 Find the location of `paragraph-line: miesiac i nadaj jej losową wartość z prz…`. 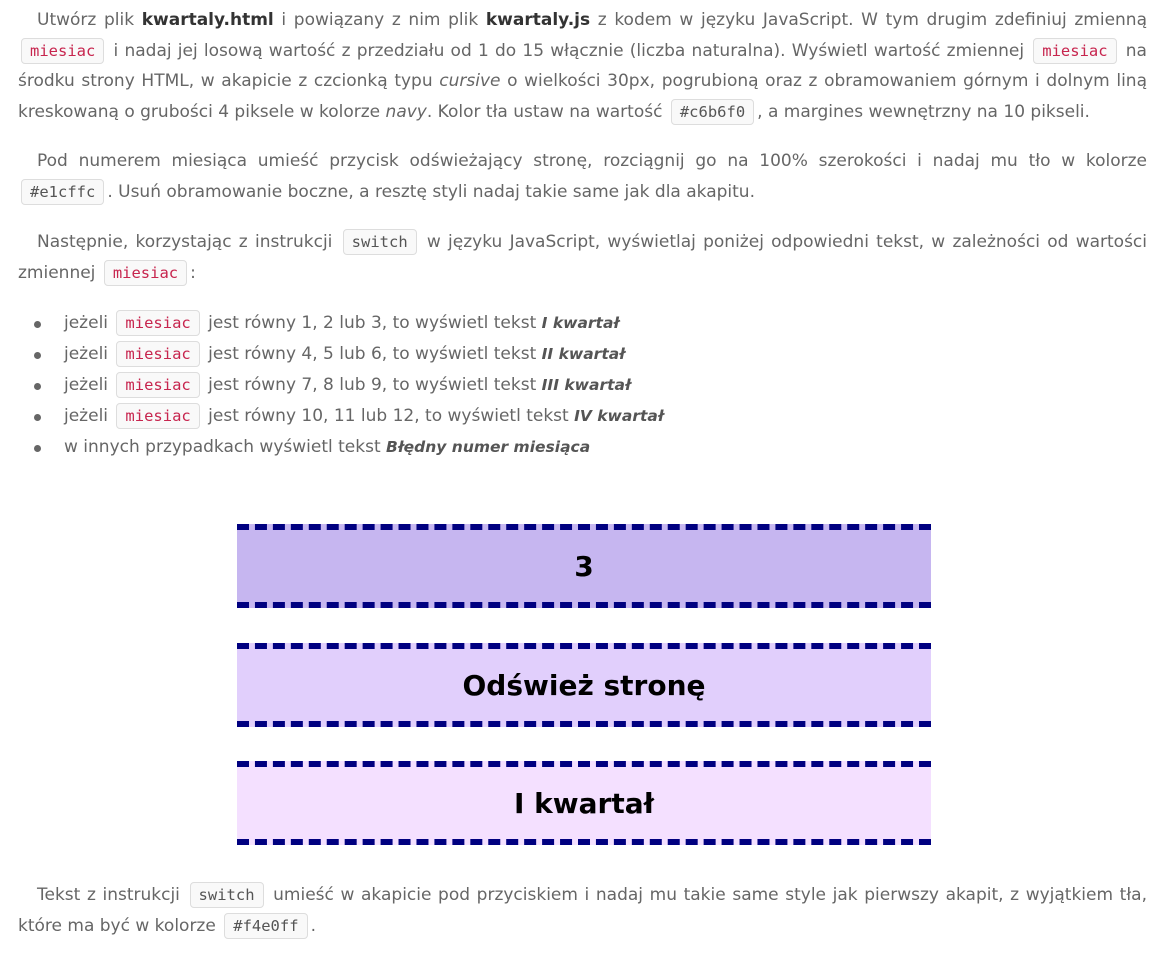

paragraph-line: miesiac i nadaj jej losową wartość z prz… is located at coordinates (582, 51).